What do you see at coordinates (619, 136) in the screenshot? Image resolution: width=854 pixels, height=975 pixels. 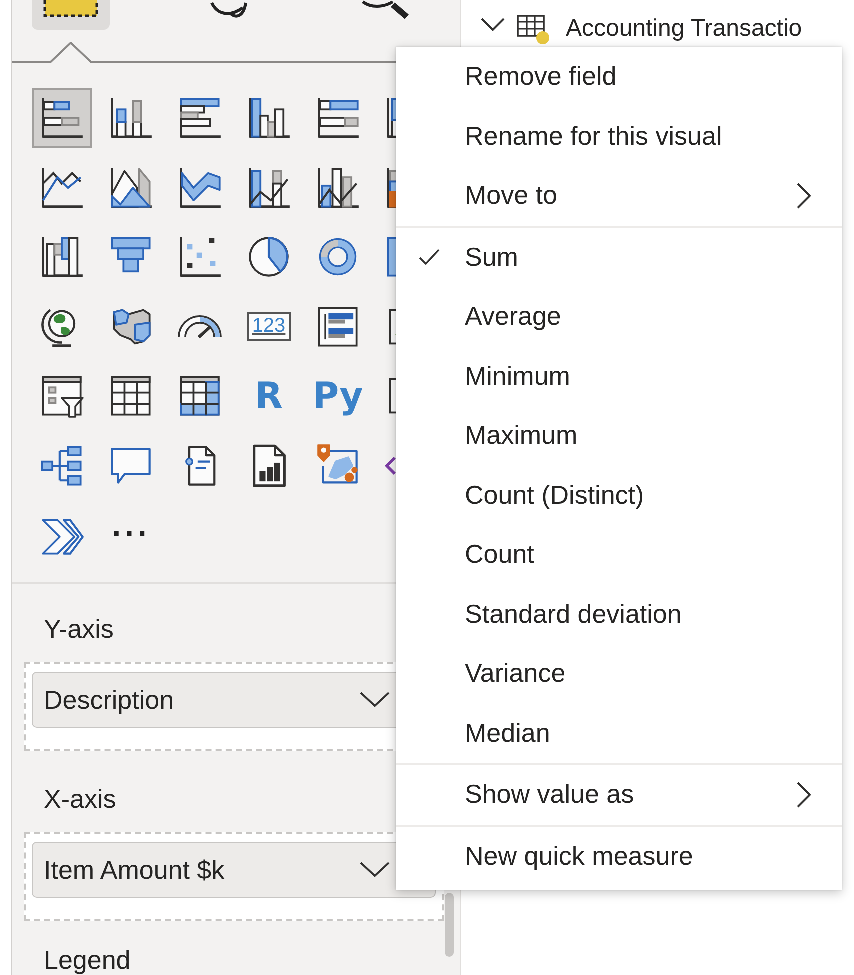 I see `menu-item: Rename for this visual` at bounding box center [619, 136].